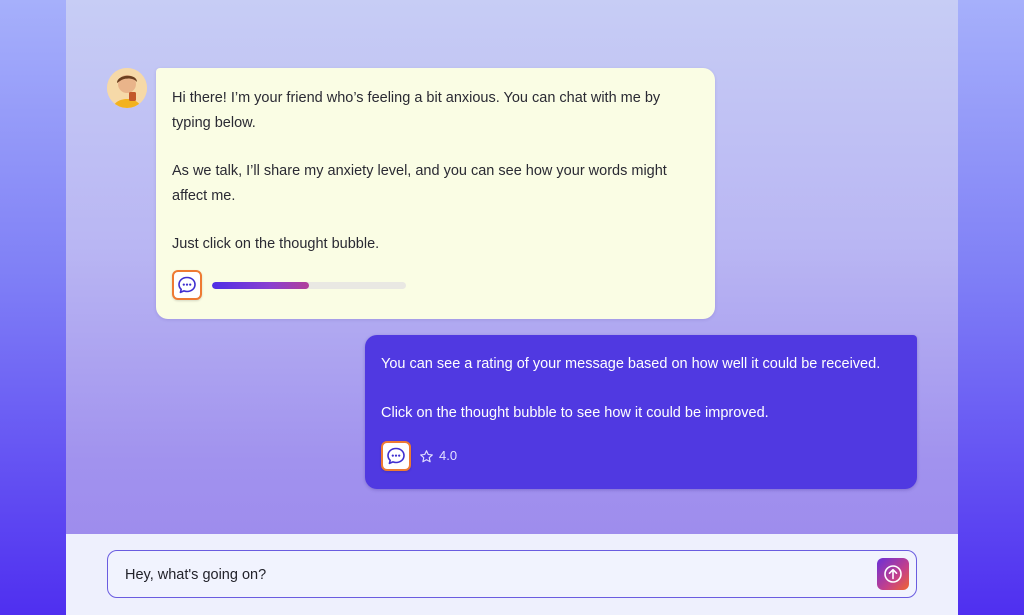  I want to click on rating-value: 4.0, so click(448, 455).